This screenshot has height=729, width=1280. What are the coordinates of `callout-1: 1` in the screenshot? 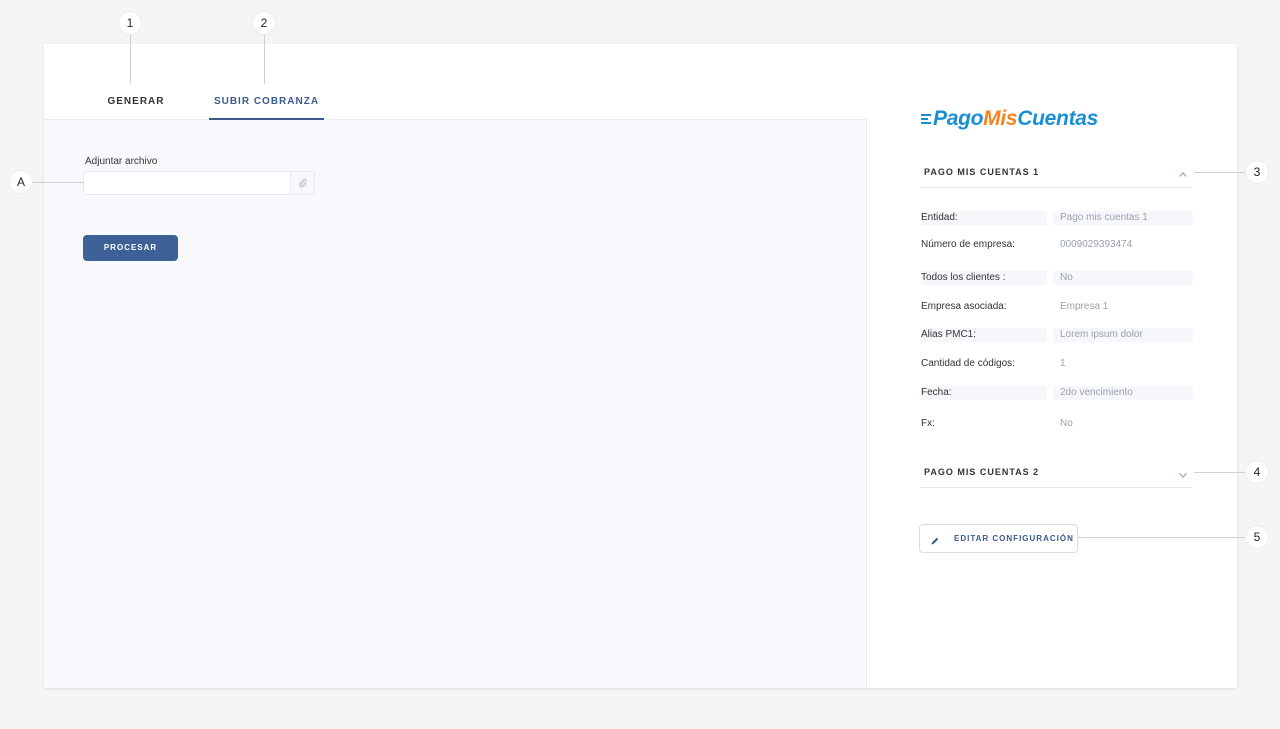 It's located at (130, 23).